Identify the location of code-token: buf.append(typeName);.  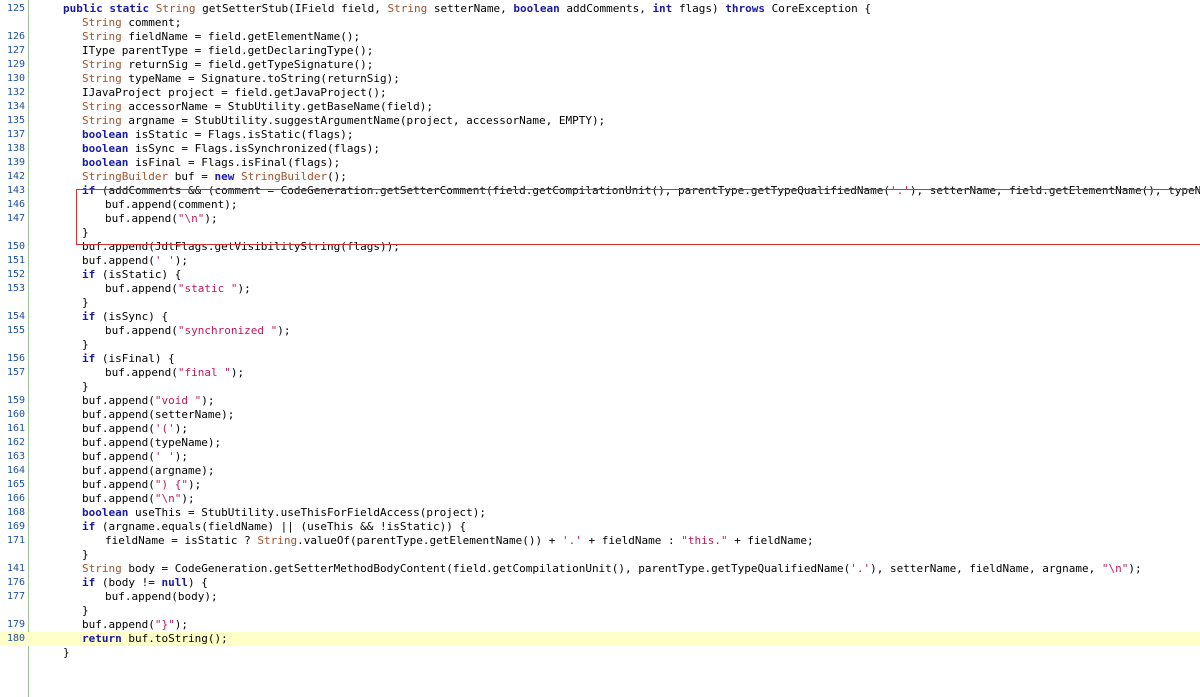
(152, 442).